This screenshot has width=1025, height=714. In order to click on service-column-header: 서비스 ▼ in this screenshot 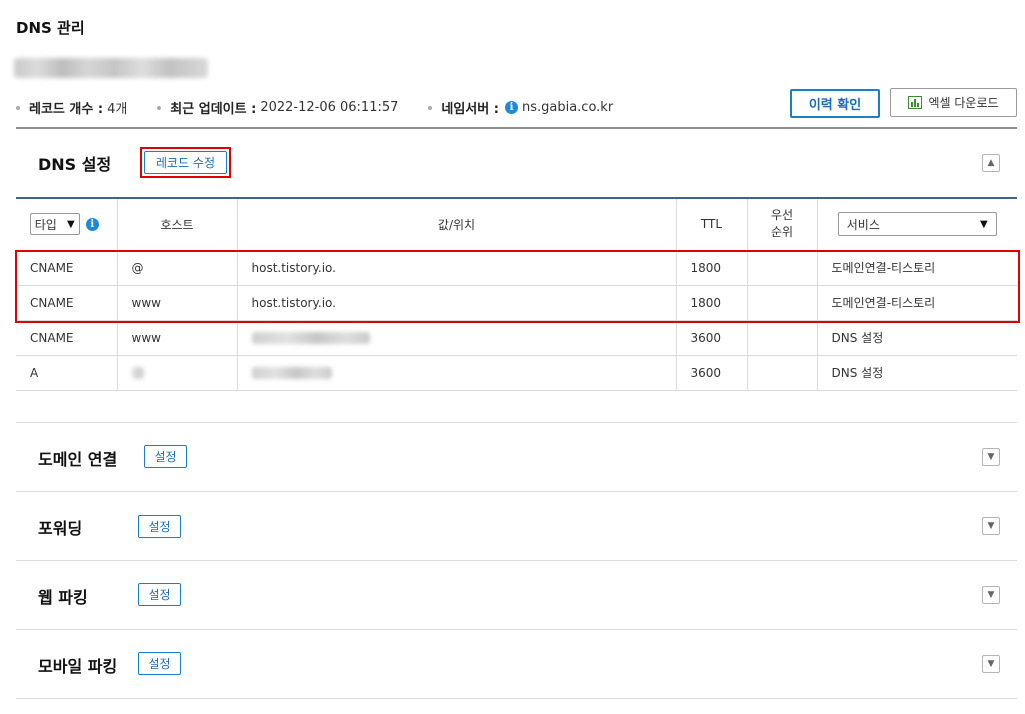, I will do `click(917, 225)`.